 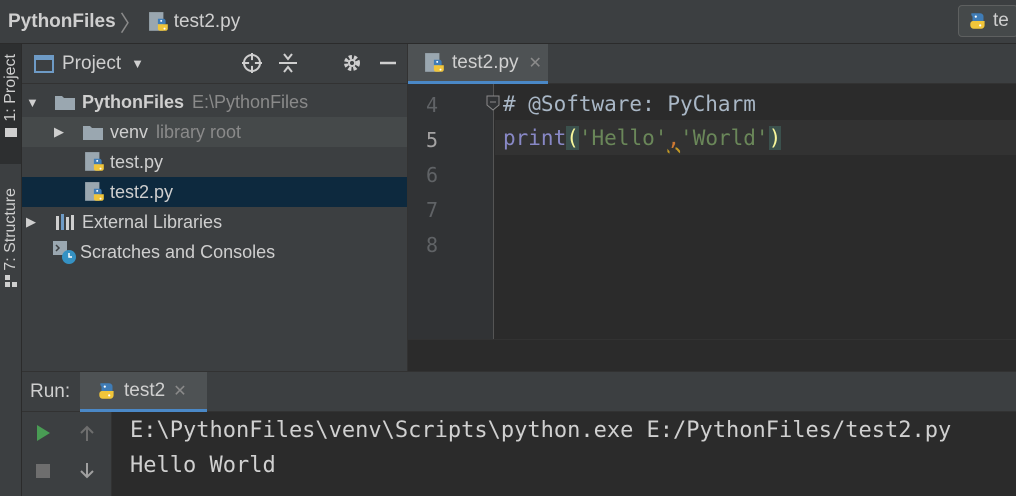 What do you see at coordinates (64, 252) in the screenshot?
I see `scratches-icon` at bounding box center [64, 252].